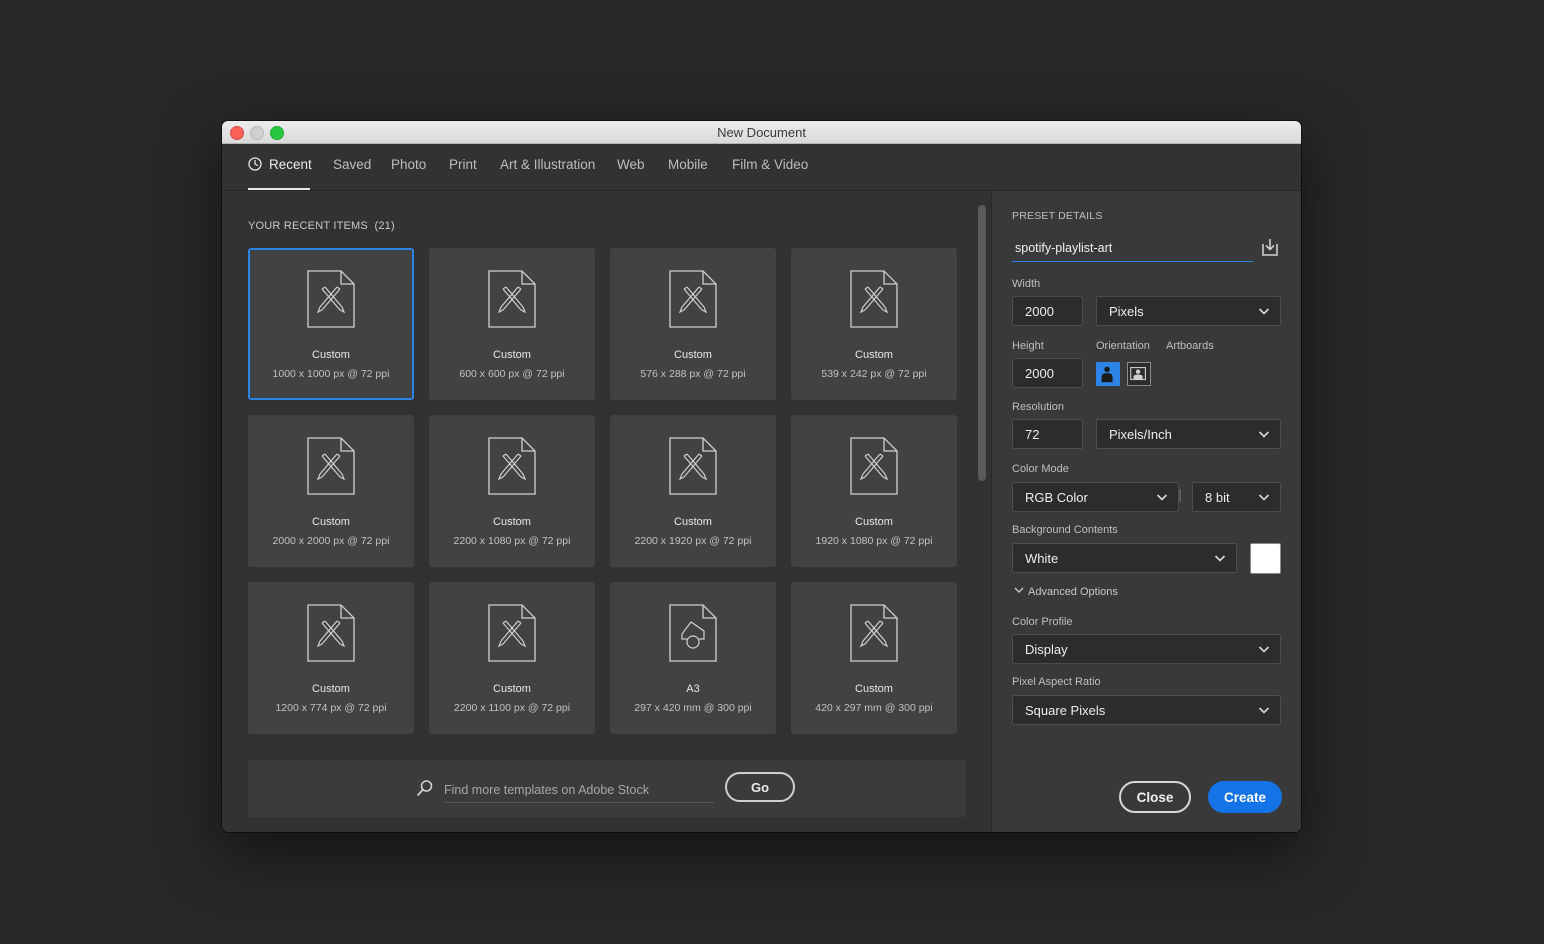 The image size is (1544, 944). Describe the element at coordinates (1188, 311) in the screenshot. I see `width-unit-select: Pixels` at that location.